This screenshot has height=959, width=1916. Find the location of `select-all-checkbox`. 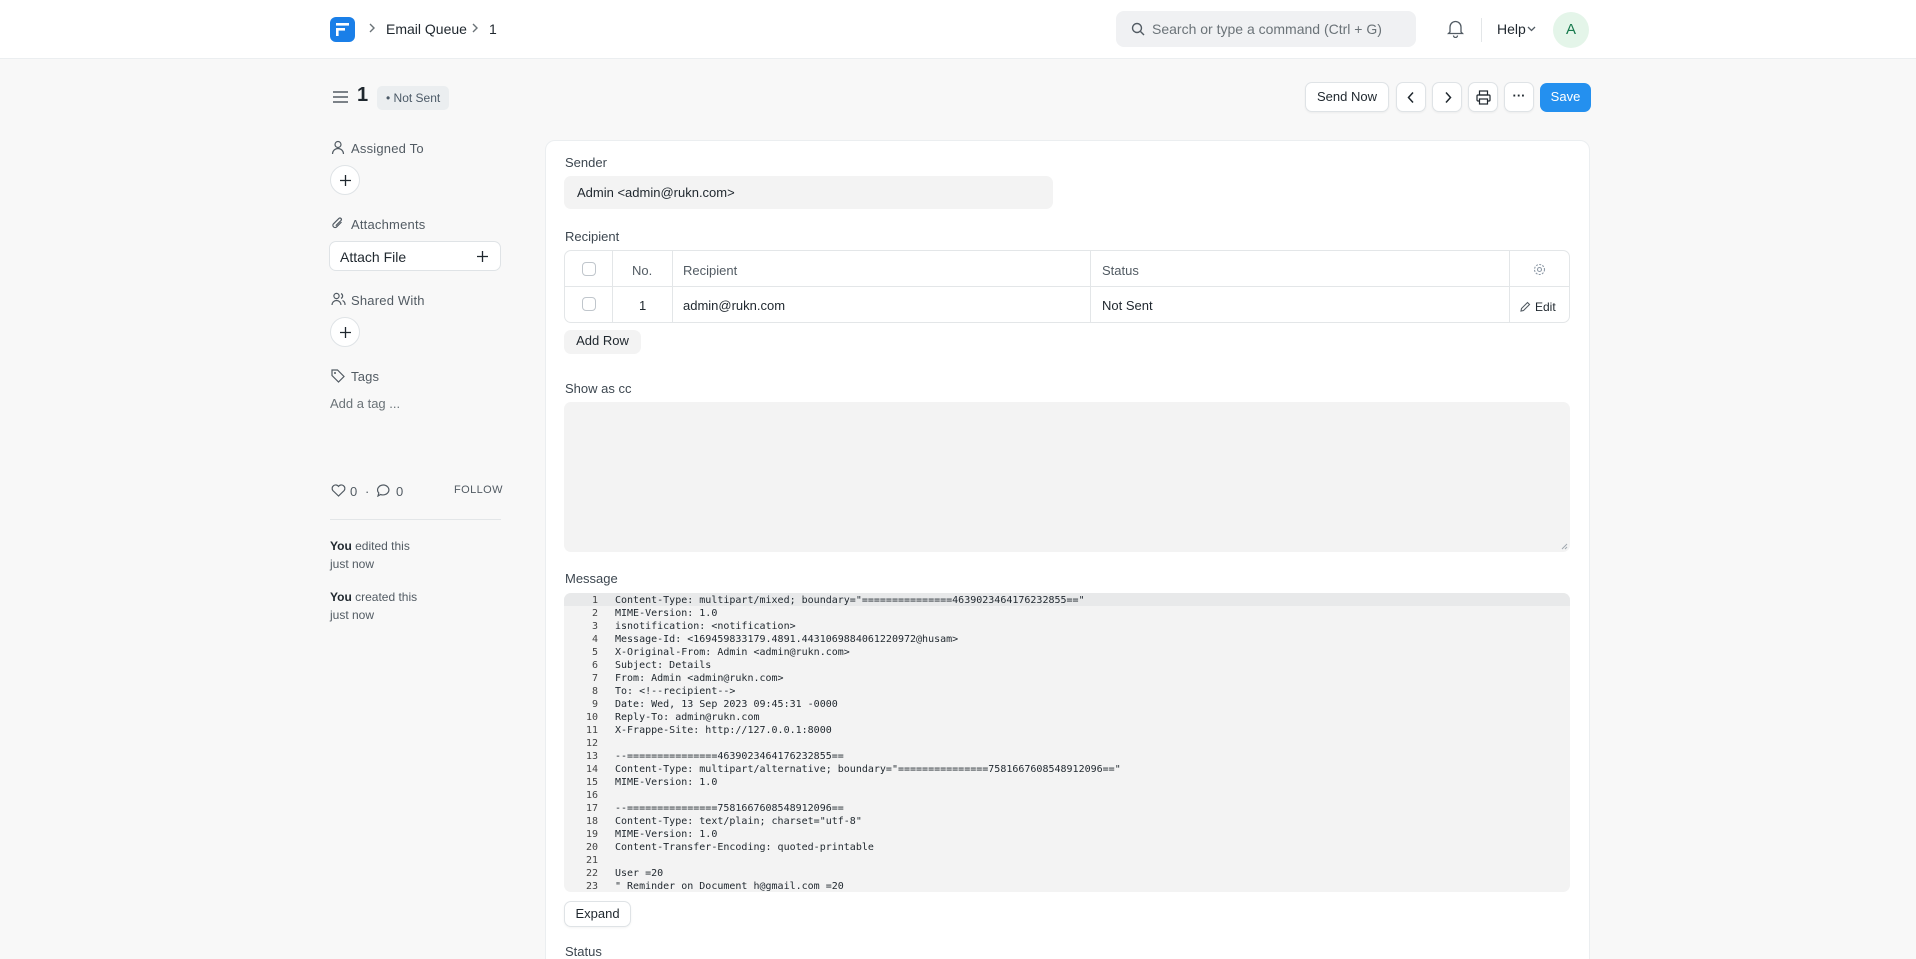

select-all-checkbox is located at coordinates (589, 269).